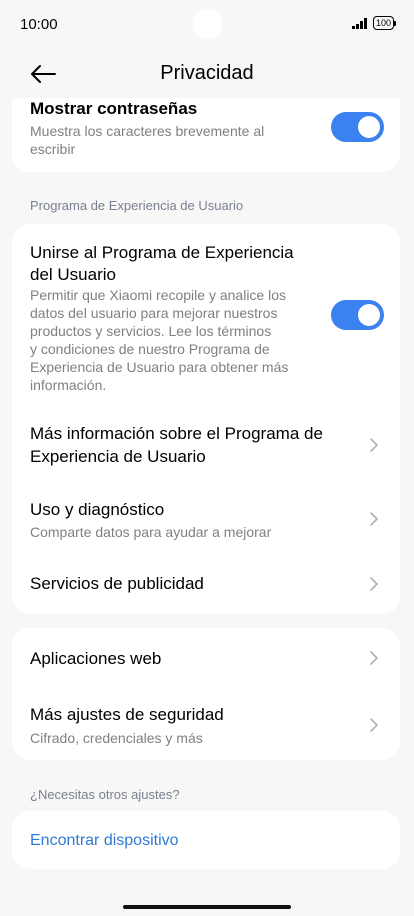 The height and width of the screenshot is (916, 414). I want to click on join-program-desc-4: y condiciones de nuestro Programa de, so click(150, 349).